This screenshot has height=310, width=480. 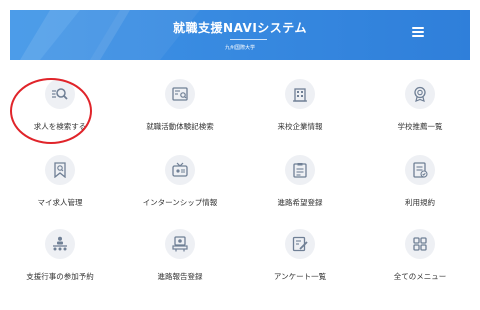 What do you see at coordinates (418, 32) in the screenshot?
I see `hamburger-icon` at bounding box center [418, 32].